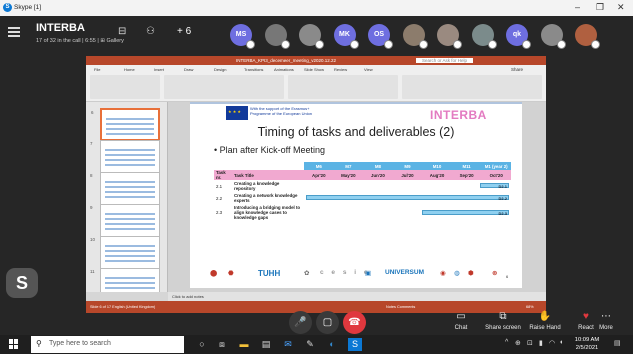  What do you see at coordinates (150, 31) in the screenshot?
I see `add-people-icon: ⚇` at bounding box center [150, 31].